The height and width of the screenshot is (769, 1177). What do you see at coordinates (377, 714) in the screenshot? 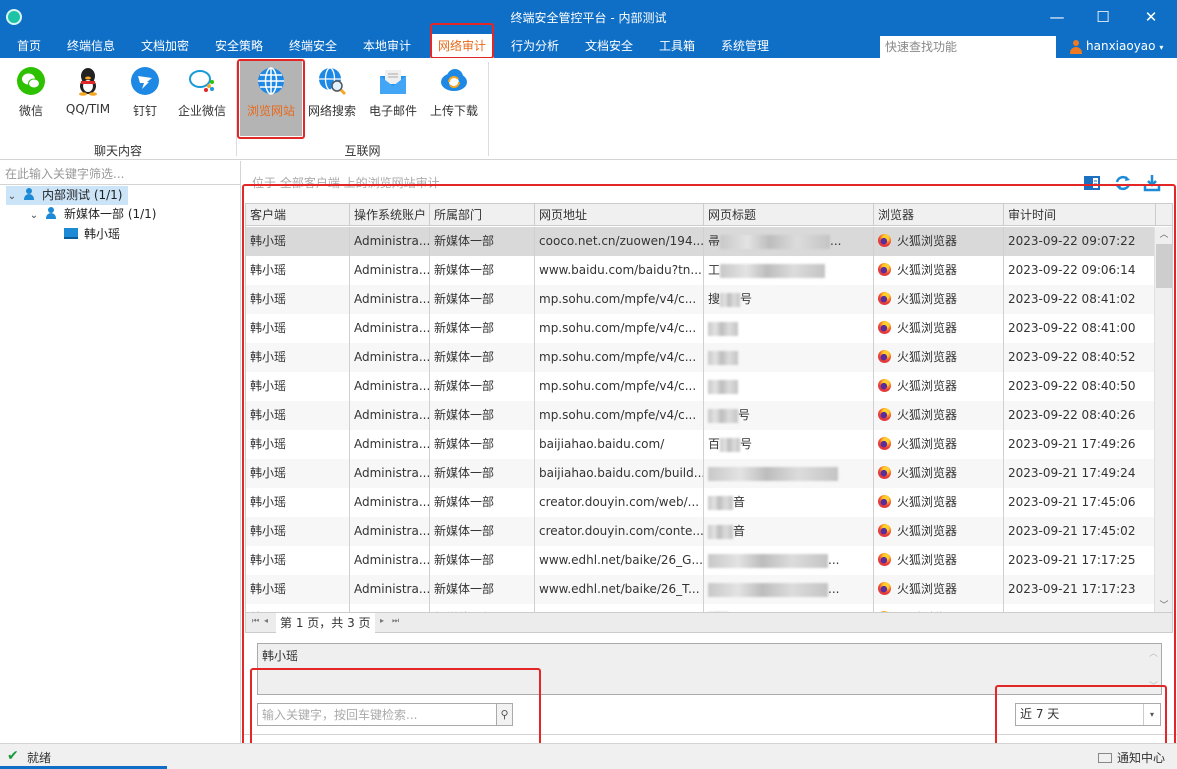
I see `keyword-search-input` at bounding box center [377, 714].